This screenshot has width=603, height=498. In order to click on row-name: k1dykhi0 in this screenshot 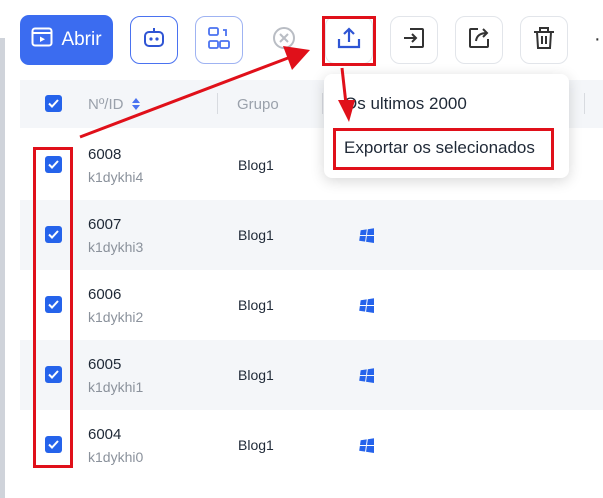, I will do `click(116, 457)`.